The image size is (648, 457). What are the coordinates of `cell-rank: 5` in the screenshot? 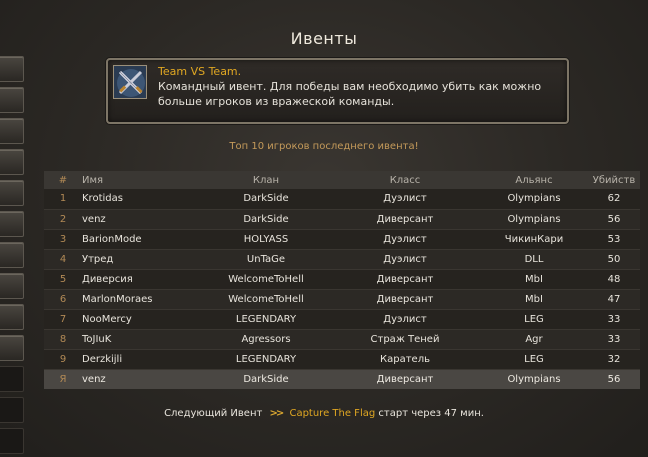 It's located at (63, 279).